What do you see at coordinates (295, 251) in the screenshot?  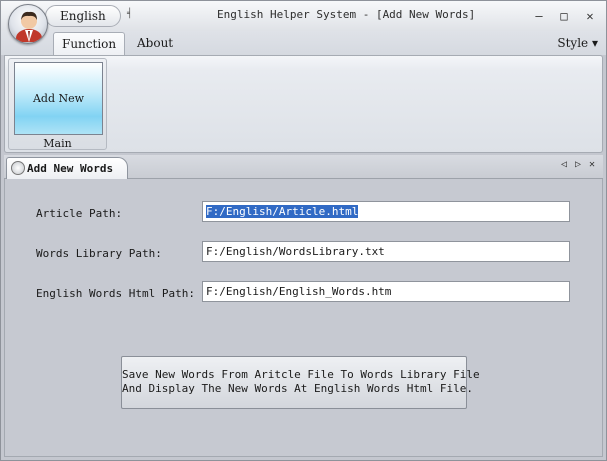 I see `words-library-path-value: F:/English/WordsLibrary.txt` at bounding box center [295, 251].